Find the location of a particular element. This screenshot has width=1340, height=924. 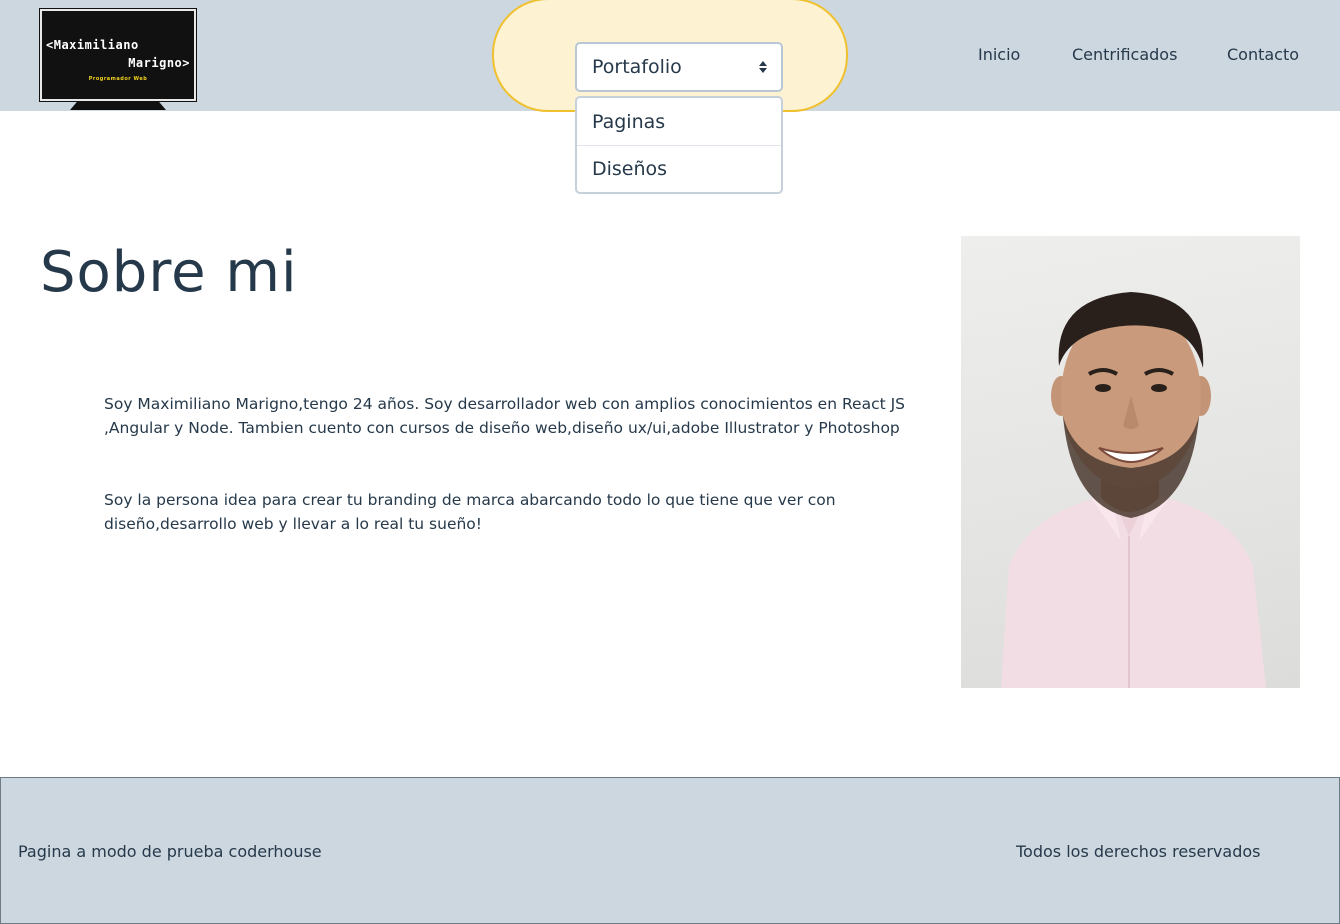

portfolio-select: Portafolio is located at coordinates (679, 67).